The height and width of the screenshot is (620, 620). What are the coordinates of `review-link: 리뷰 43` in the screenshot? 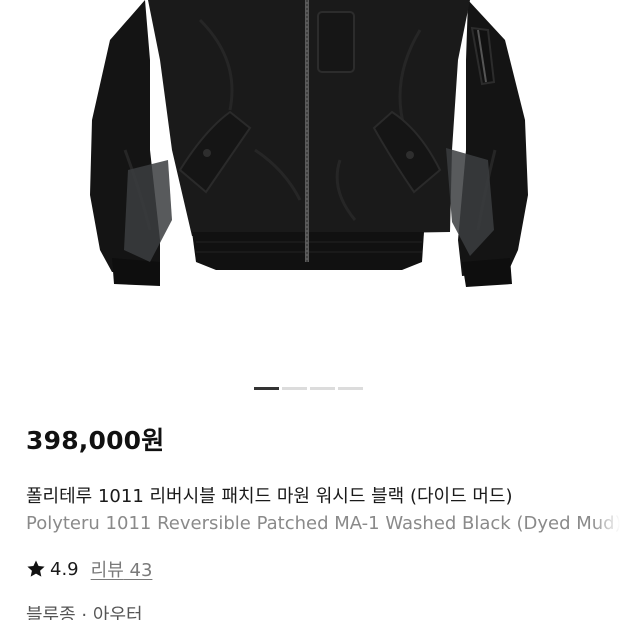 It's located at (122, 569).